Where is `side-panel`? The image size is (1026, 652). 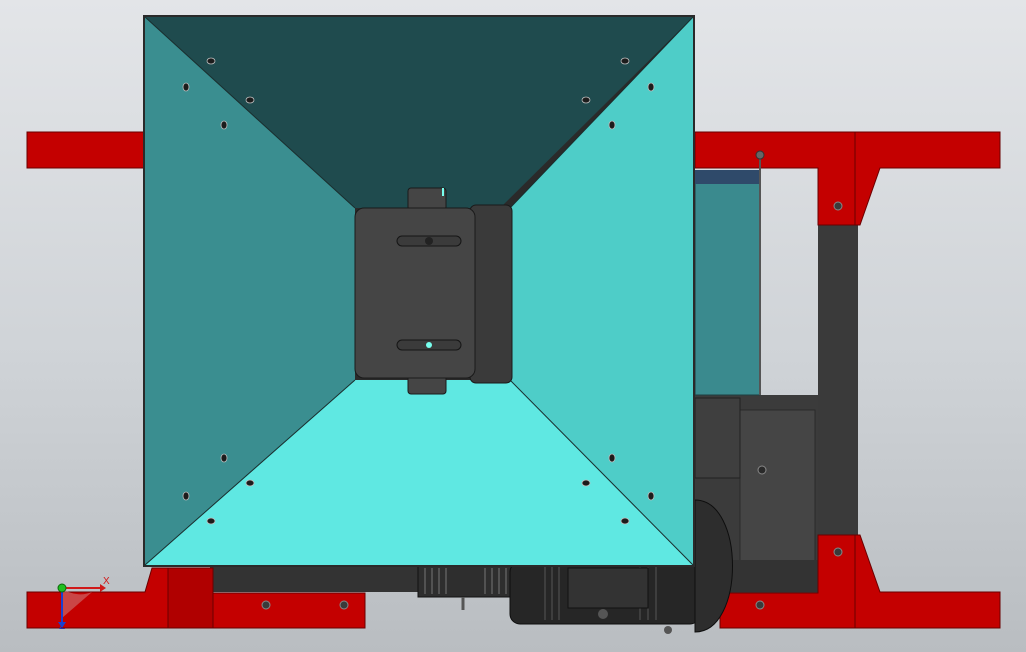
side-panel is located at coordinates (727, 289).